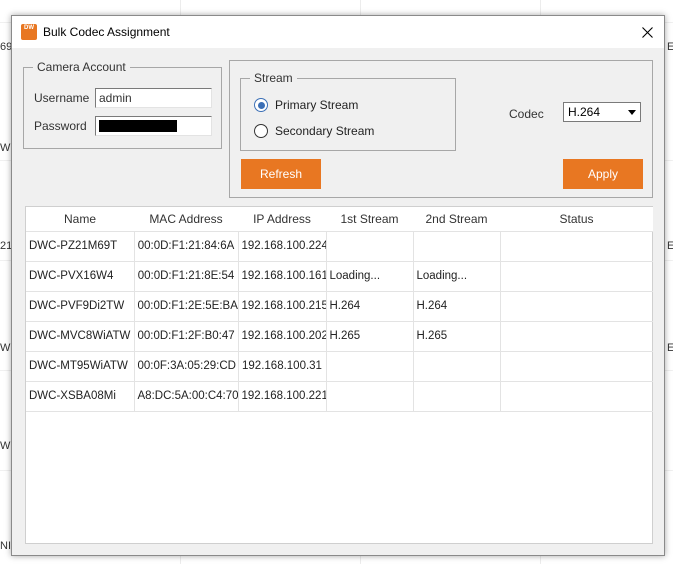 The height and width of the screenshot is (564, 673). I want to click on cell-2nd-stream: H.265, so click(457, 336).